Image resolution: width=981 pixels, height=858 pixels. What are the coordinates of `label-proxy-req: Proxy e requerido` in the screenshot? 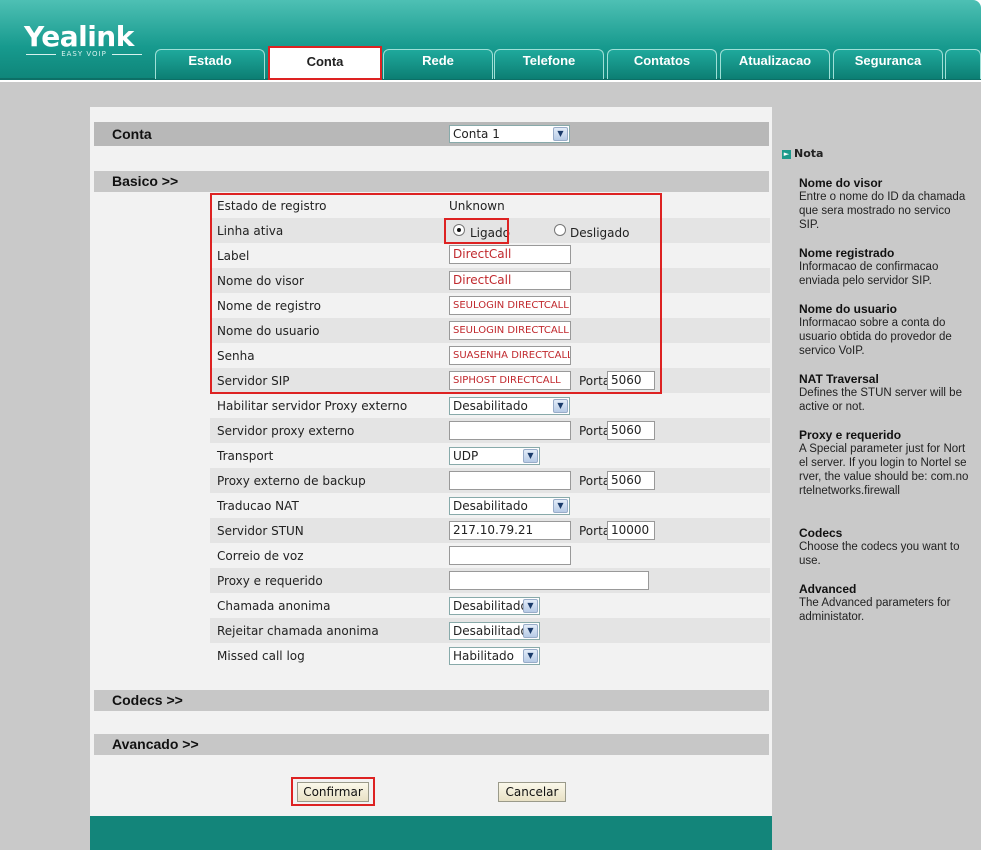 It's located at (270, 581).